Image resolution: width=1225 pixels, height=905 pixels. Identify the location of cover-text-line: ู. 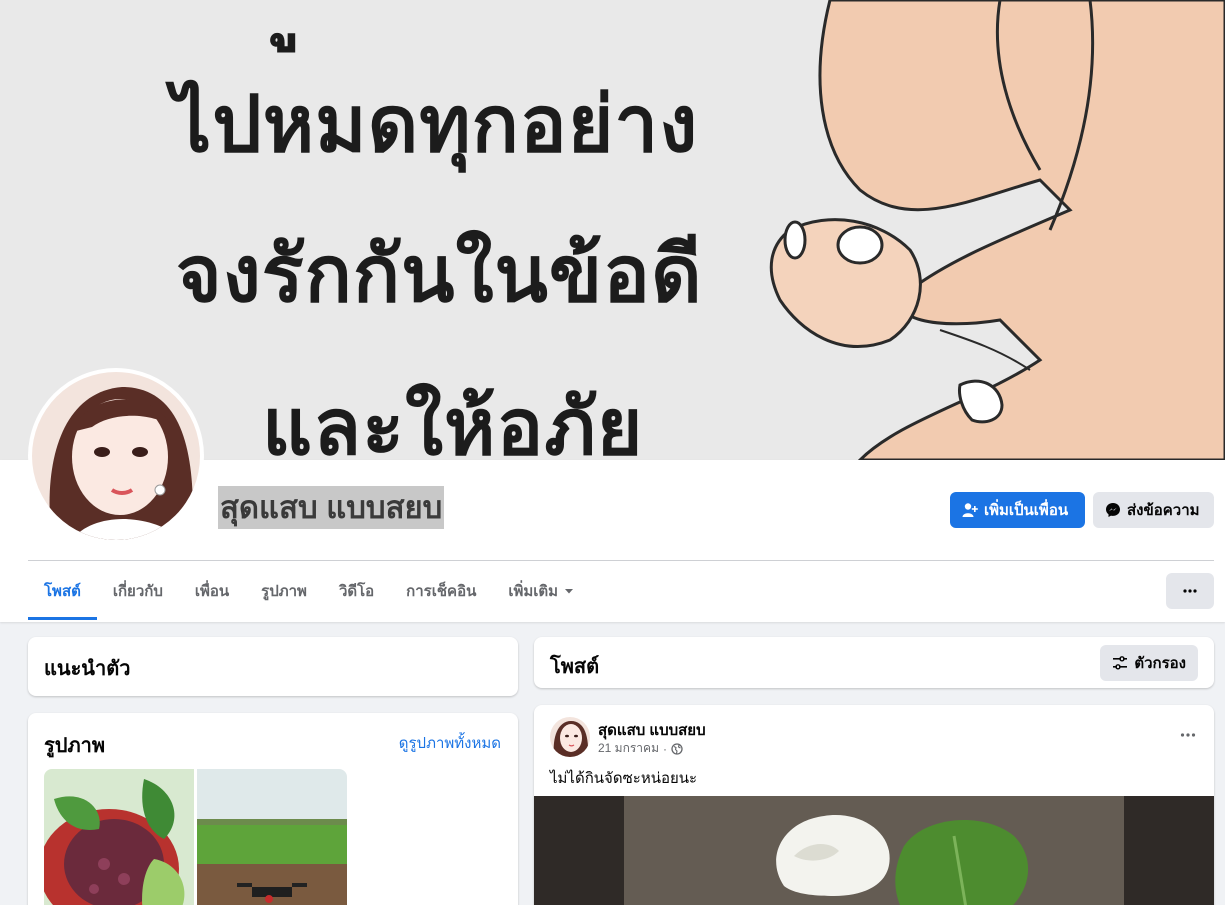
(300, 25).